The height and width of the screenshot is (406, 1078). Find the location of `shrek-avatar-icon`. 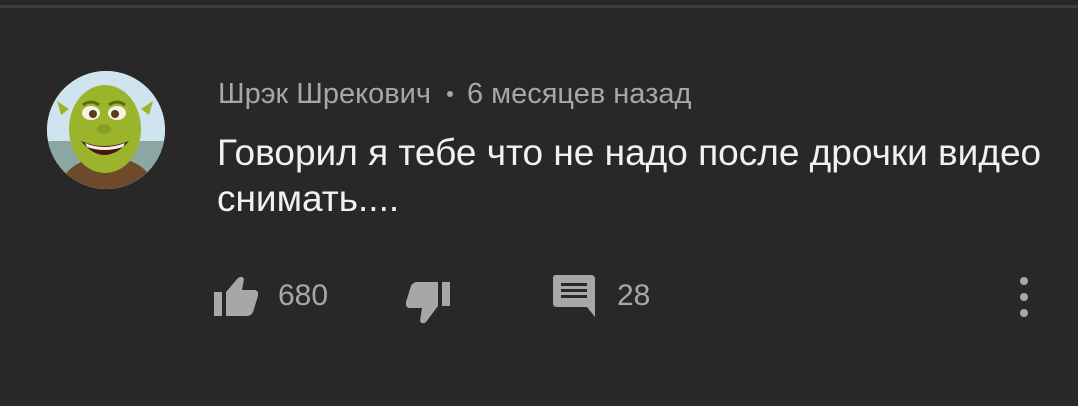

shrek-avatar-icon is located at coordinates (106, 130).